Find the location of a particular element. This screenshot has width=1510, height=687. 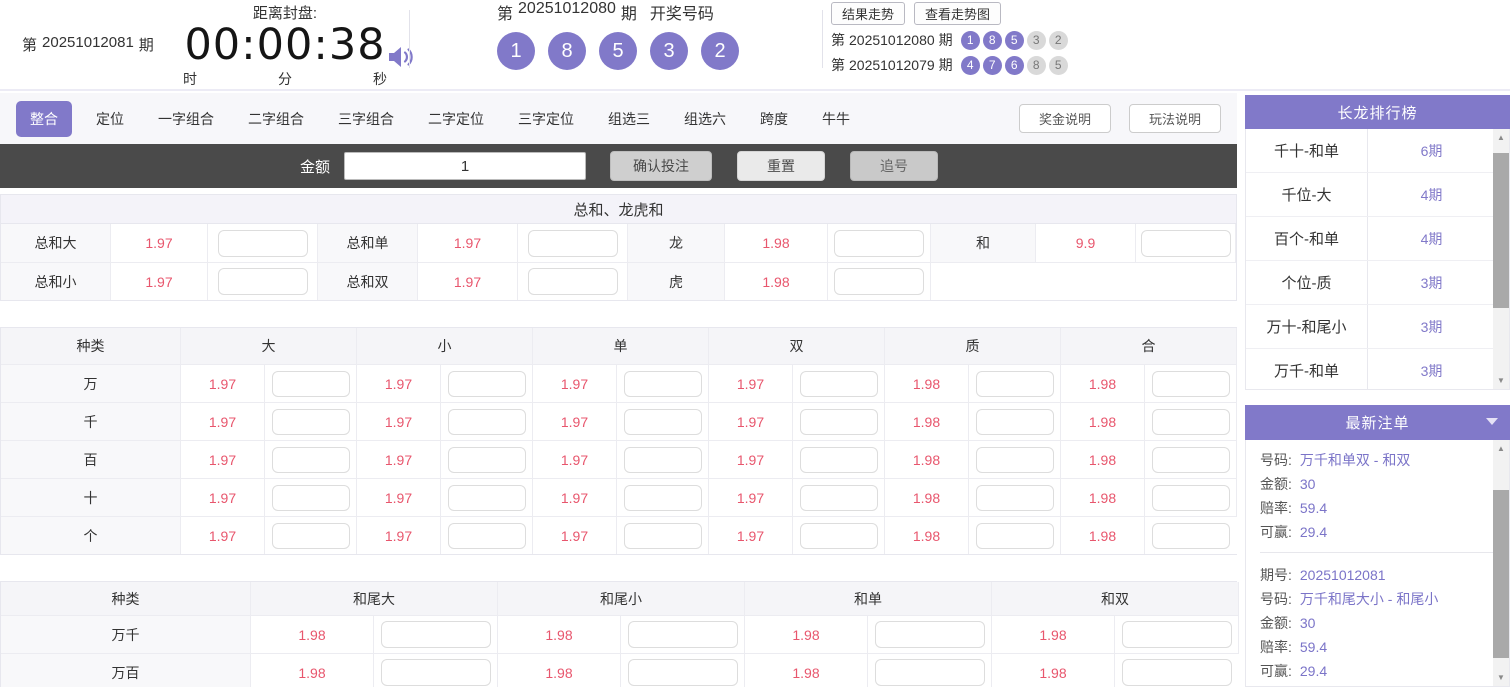

play-rules-button: 玩法说明 is located at coordinates (1175, 118).